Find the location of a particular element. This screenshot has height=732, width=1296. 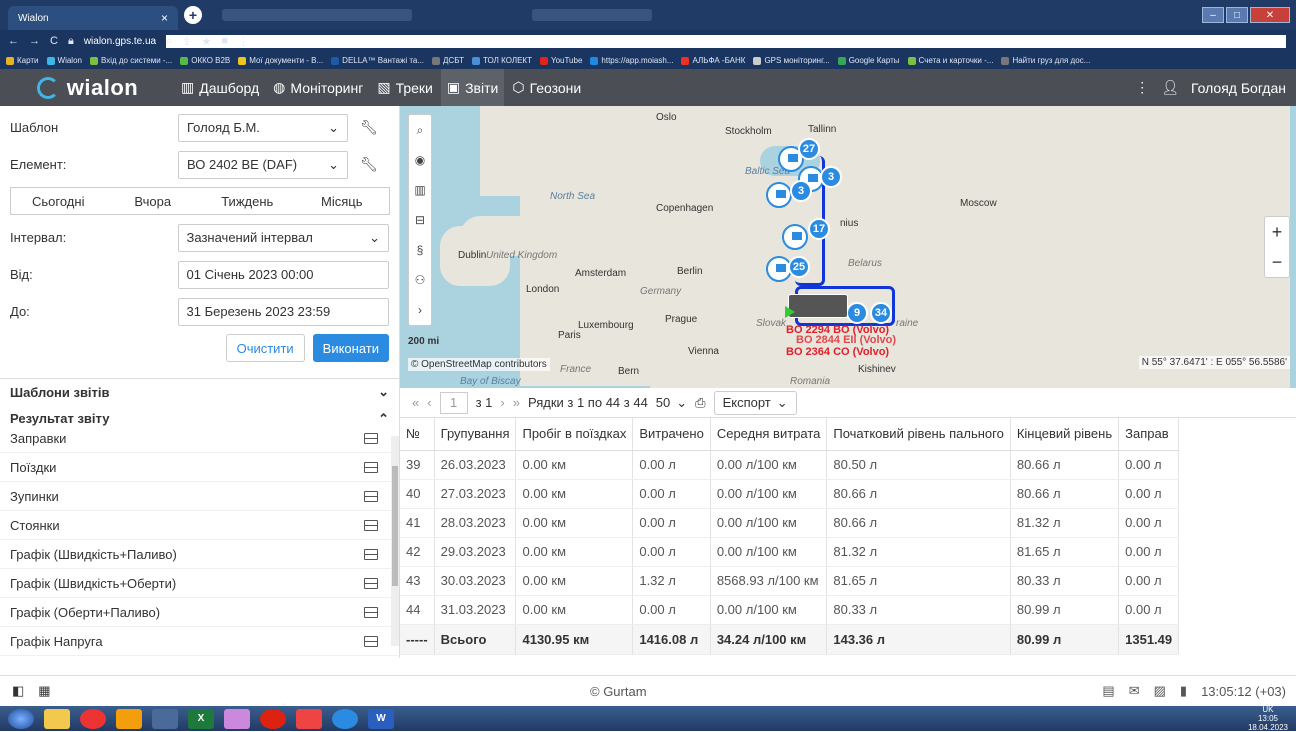

column-header: Кінцевий рівень is located at coordinates (1065, 434).